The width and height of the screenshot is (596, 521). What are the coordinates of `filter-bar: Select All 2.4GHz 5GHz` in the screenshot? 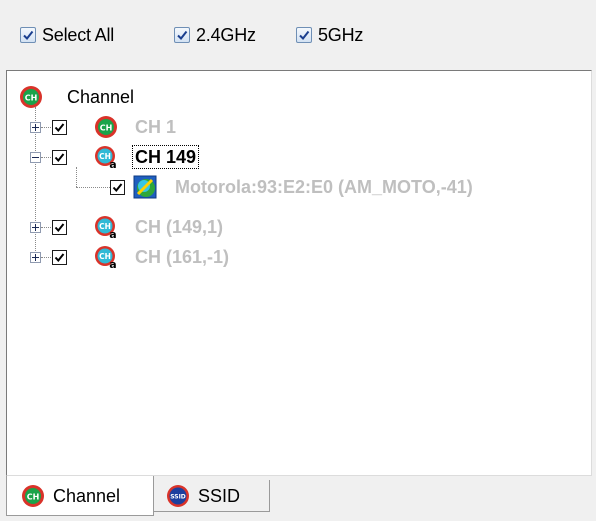 It's located at (298, 34).